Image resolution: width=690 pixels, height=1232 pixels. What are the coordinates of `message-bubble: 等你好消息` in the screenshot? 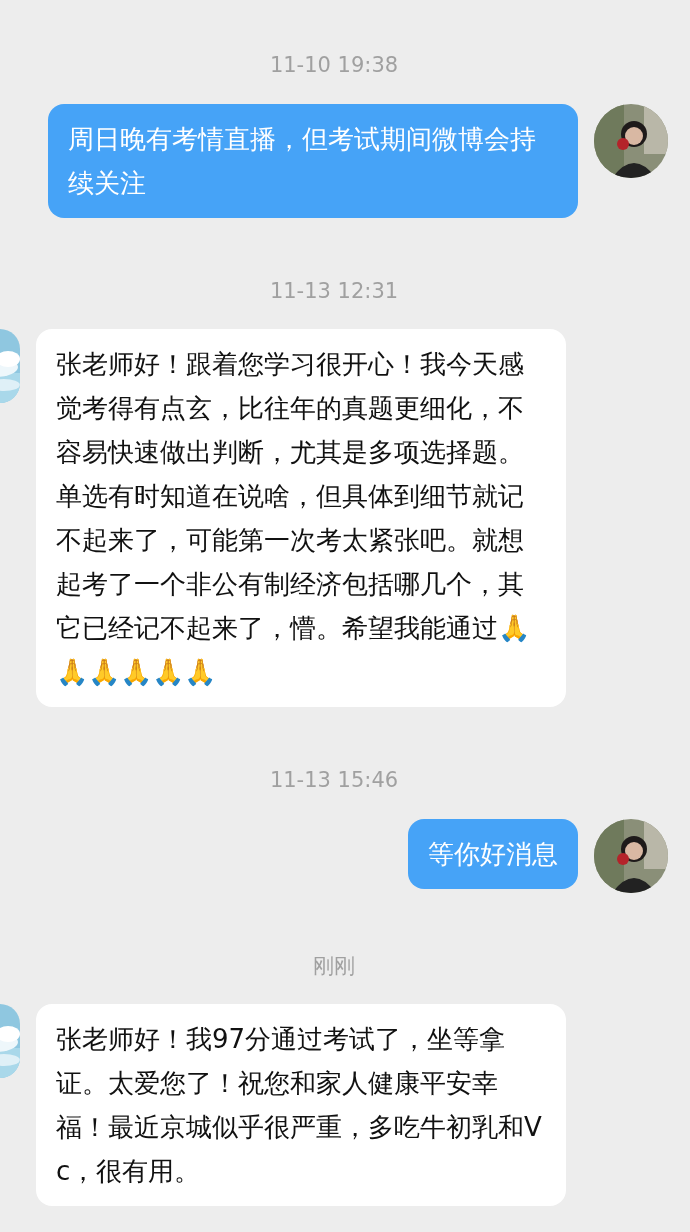 It's located at (493, 853).